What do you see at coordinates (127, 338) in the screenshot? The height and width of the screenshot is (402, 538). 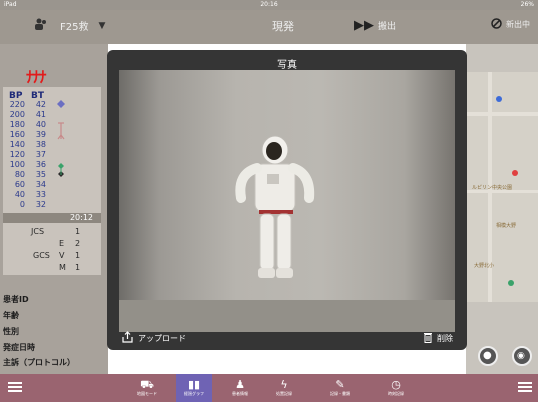 I see `upload-icon` at bounding box center [127, 338].